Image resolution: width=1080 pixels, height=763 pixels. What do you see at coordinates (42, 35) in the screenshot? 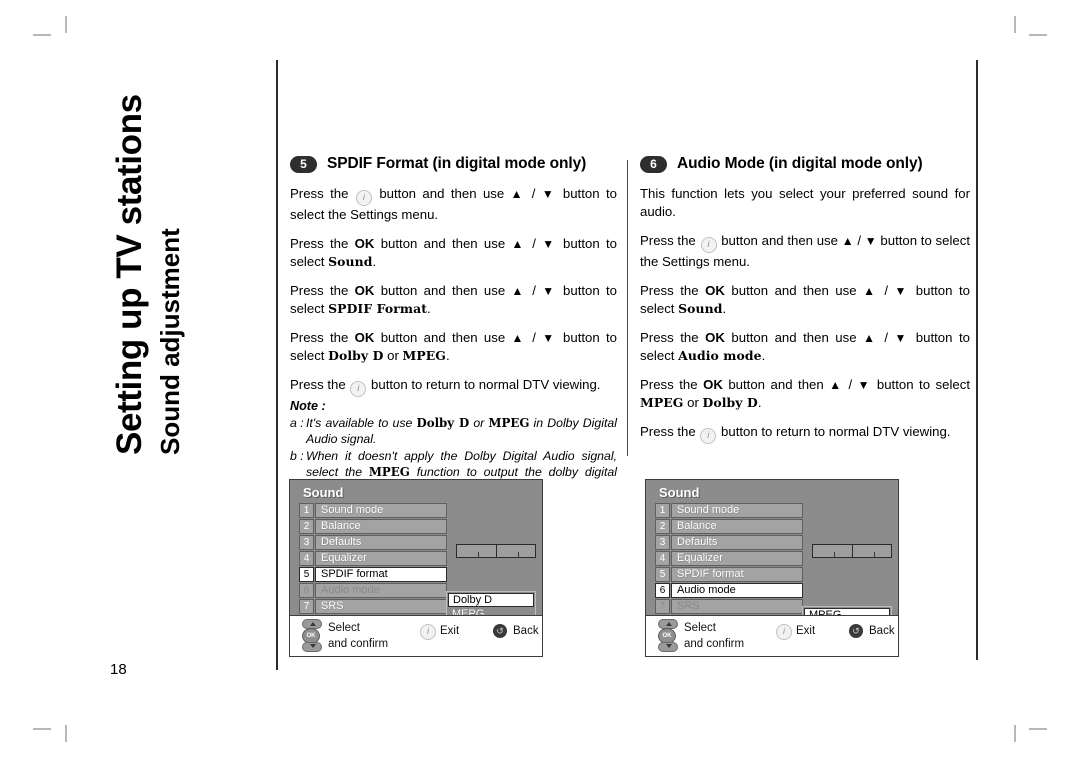
I see `crop-mark-top-left-h` at bounding box center [42, 35].